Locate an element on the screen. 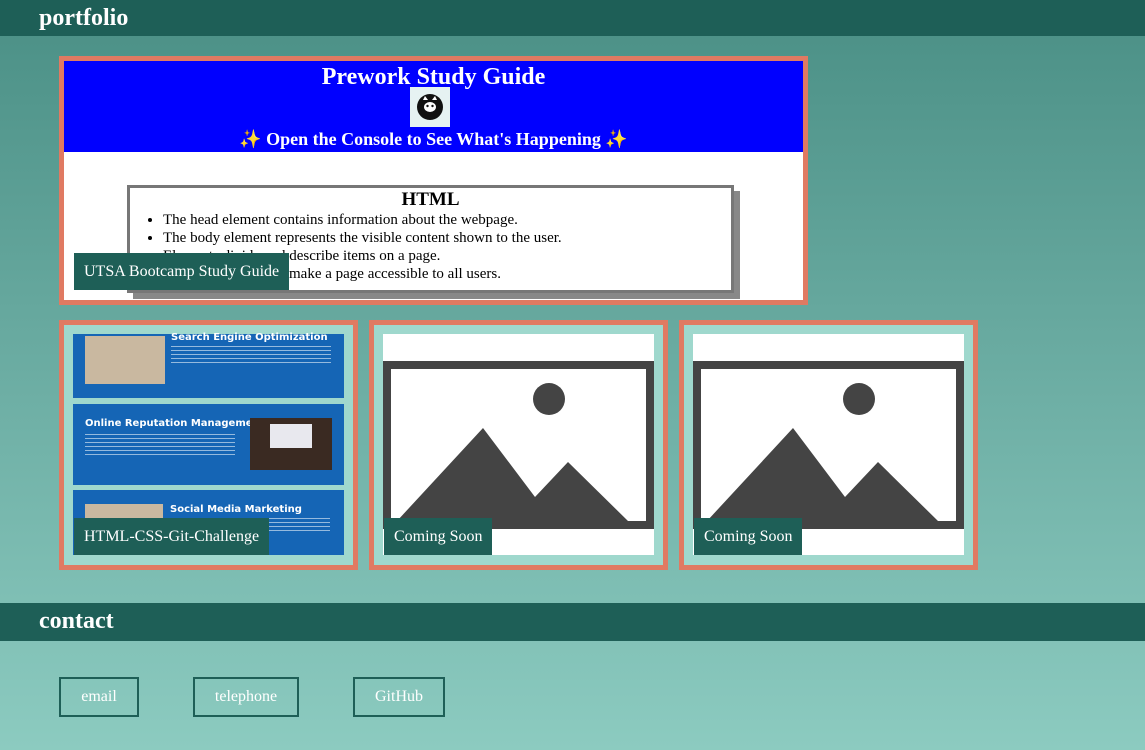  preview-seo-block: Search Engine Optimization is located at coordinates (208, 365).